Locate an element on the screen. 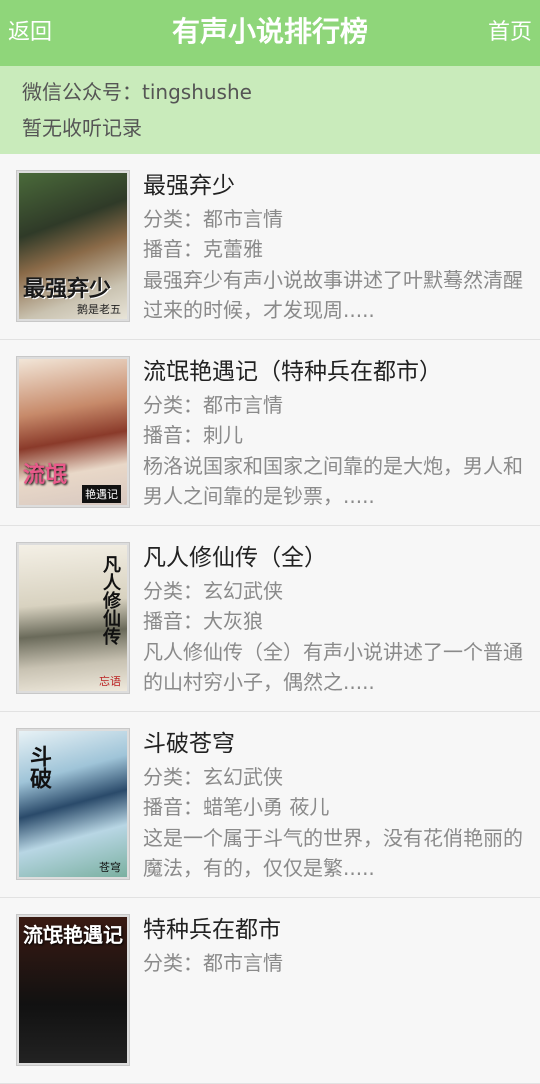  cover-author: 艳遇记 is located at coordinates (101, 494).